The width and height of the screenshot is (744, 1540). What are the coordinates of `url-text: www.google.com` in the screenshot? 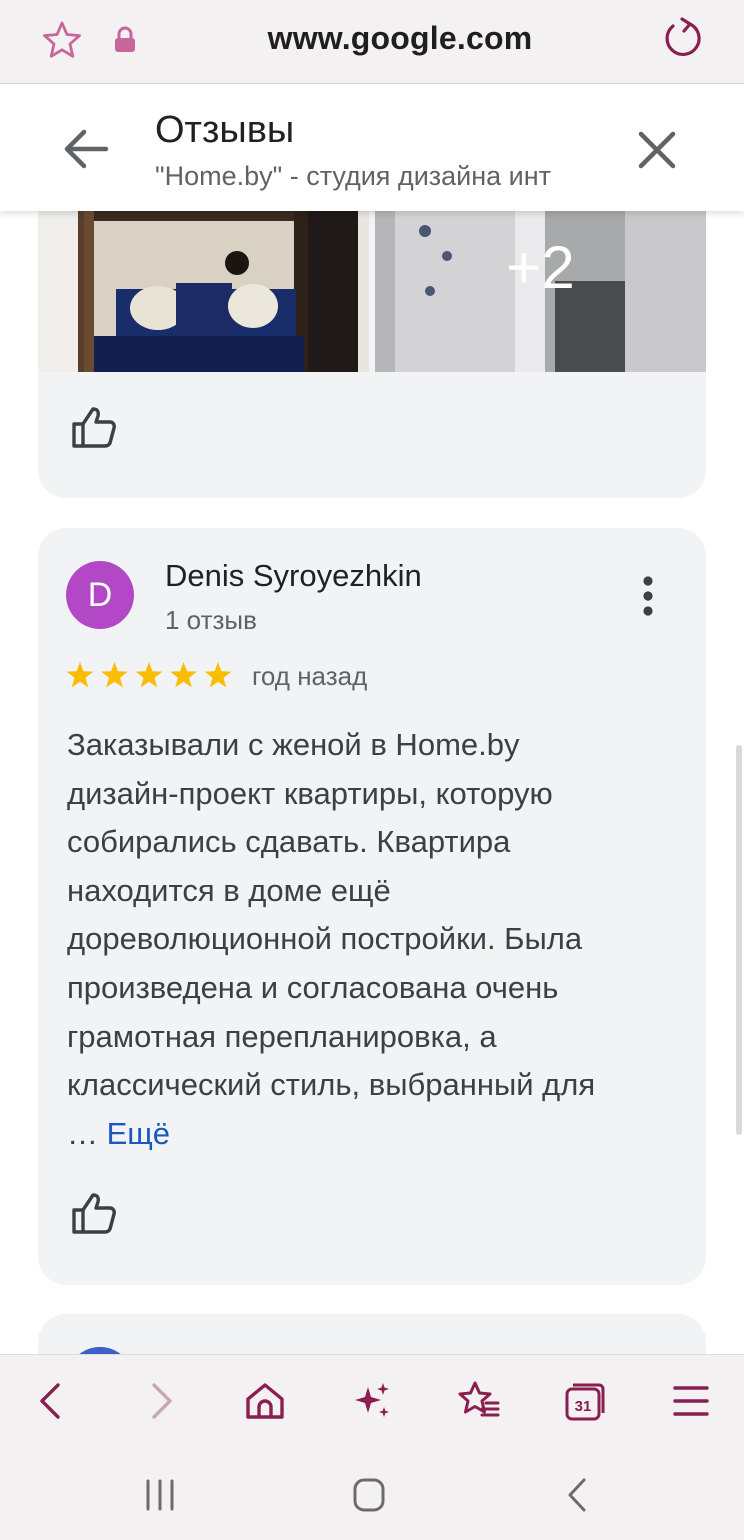 It's located at (400, 38).